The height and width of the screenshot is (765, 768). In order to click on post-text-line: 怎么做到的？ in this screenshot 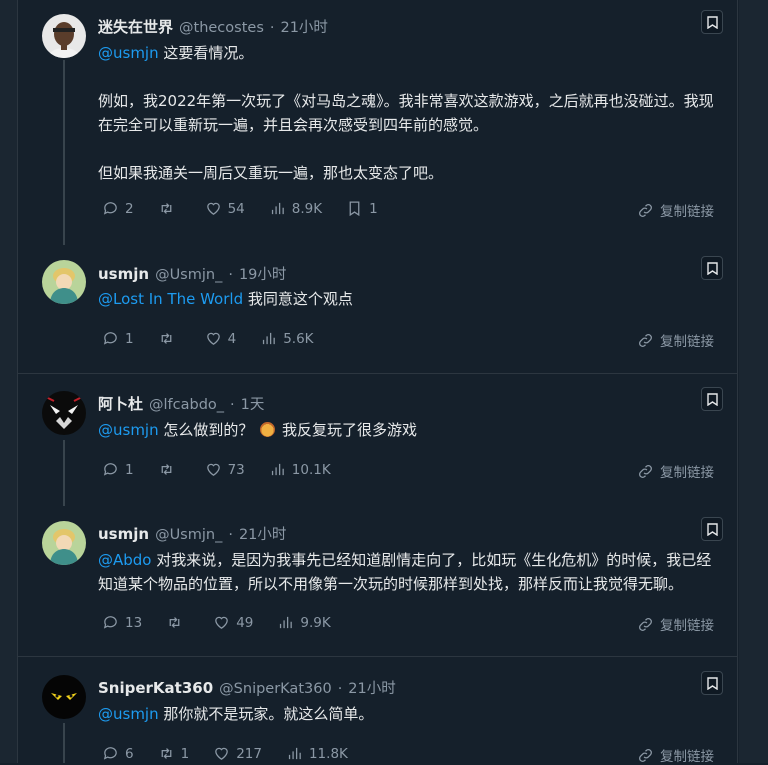, I will do `click(208, 430)`.